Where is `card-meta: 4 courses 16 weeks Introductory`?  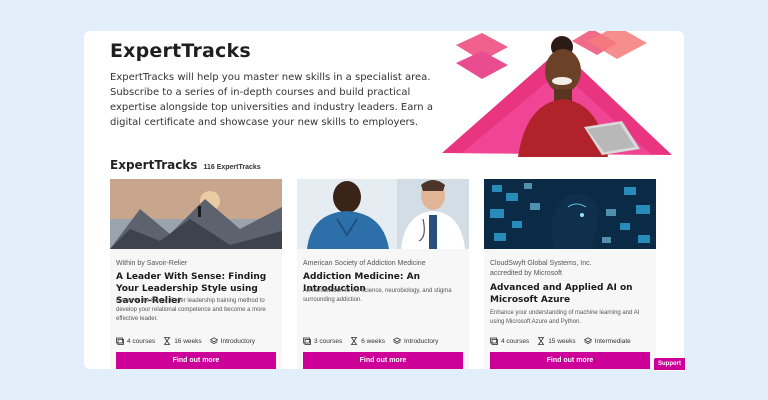 card-meta: 4 courses 16 weeks Introductory is located at coordinates (185, 341).